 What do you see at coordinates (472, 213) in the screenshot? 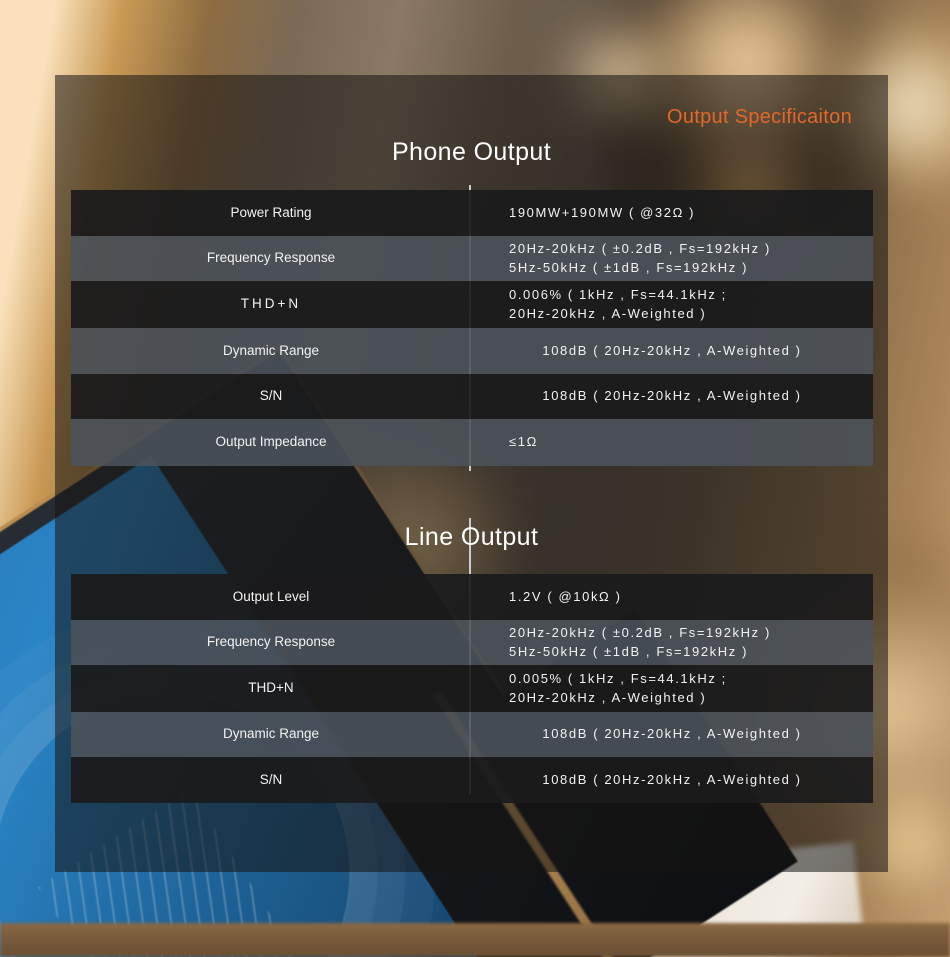
I see `table-row: Power Rating 190MW+190MW ( @32Ω )` at bounding box center [472, 213].